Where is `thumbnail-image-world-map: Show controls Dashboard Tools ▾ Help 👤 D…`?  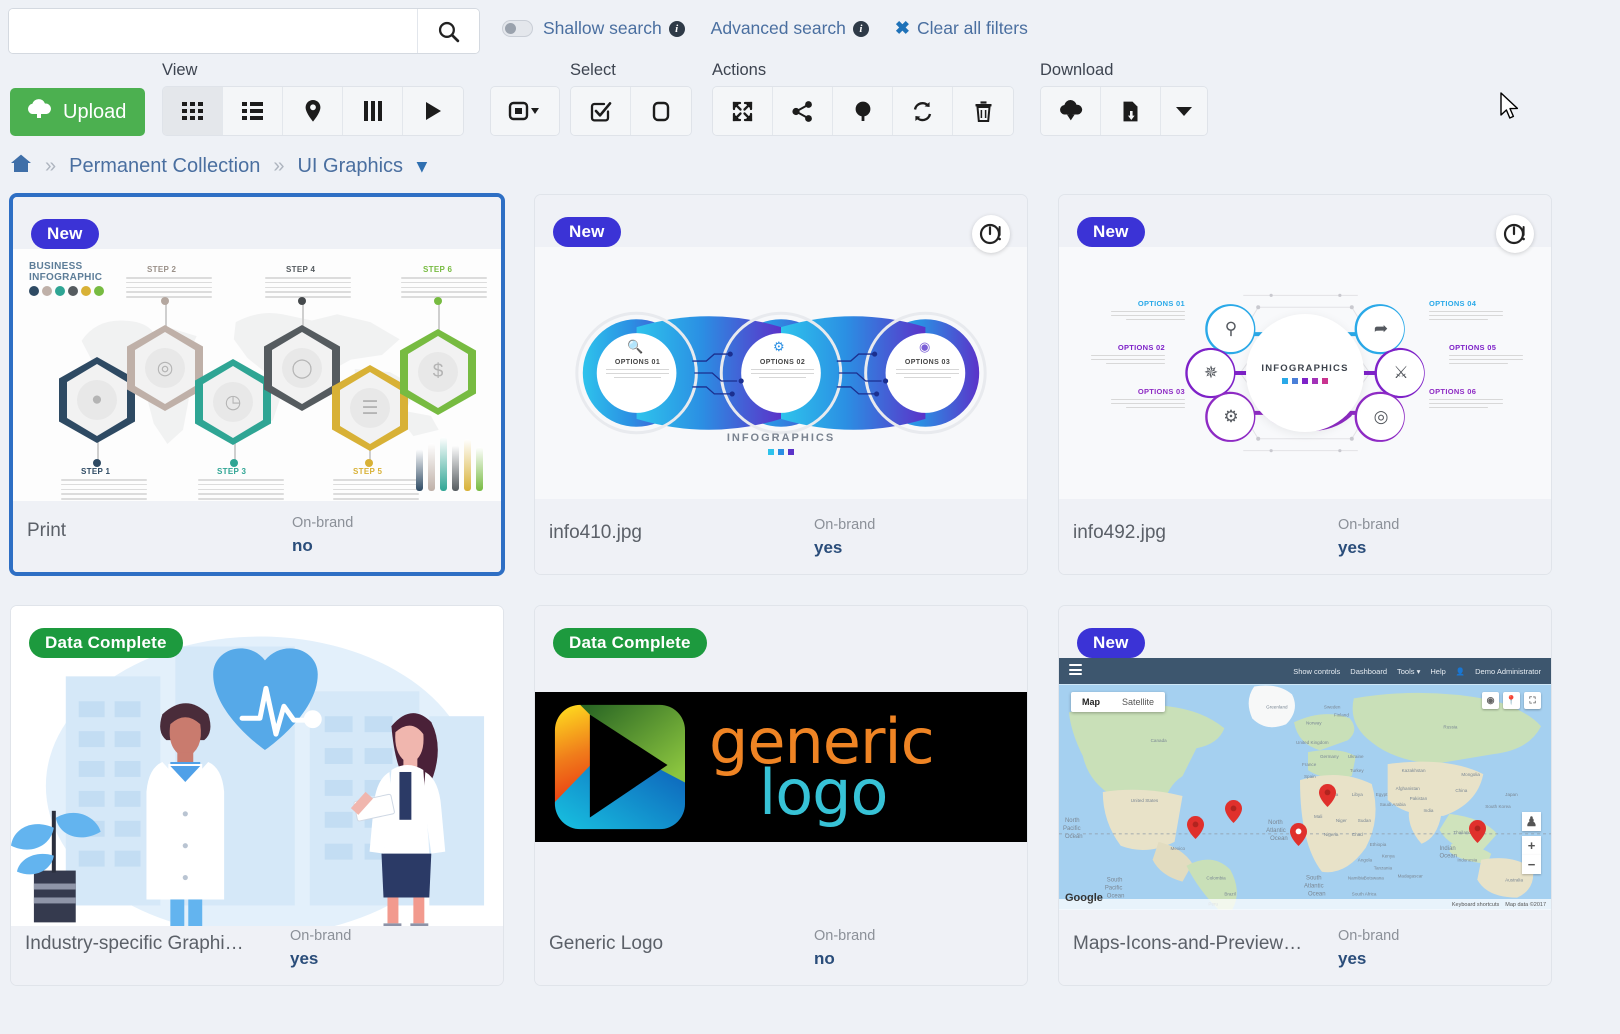
thumbnail-image-world-map: Show controls Dashboard Tools ▾ Help 👤 D… is located at coordinates (1305, 784).